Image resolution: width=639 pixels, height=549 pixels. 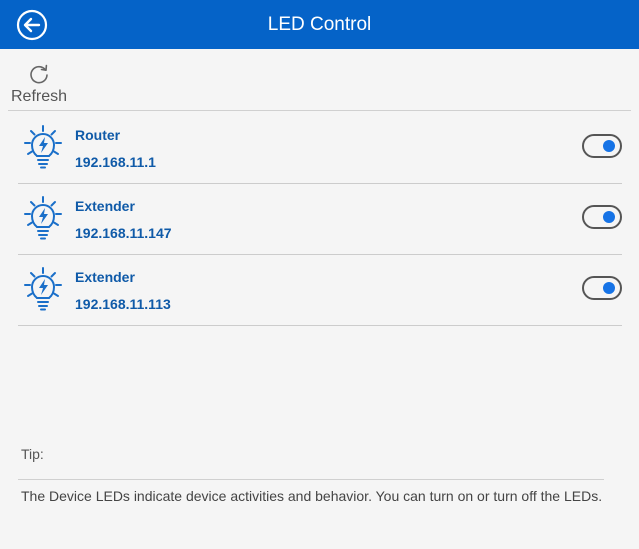 I want to click on device-row: Router 192.168.11.1, so click(x=320, y=148).